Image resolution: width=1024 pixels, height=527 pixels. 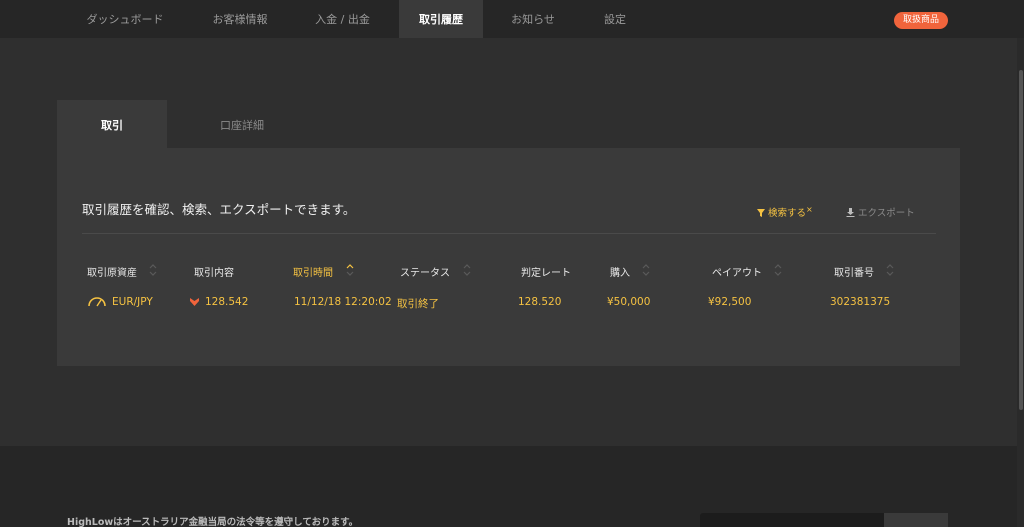 What do you see at coordinates (342, 19) in the screenshot?
I see `nav-deposit-withdraw: 入金 / 出金` at bounding box center [342, 19].